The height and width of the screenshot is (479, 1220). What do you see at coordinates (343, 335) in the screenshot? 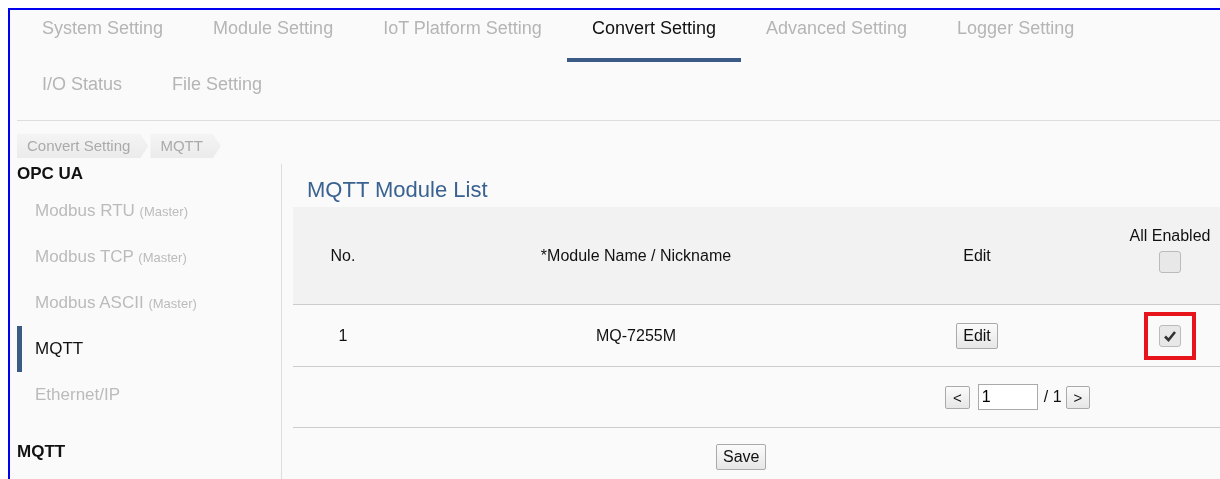
I see `table-cell: 1` at bounding box center [343, 335].